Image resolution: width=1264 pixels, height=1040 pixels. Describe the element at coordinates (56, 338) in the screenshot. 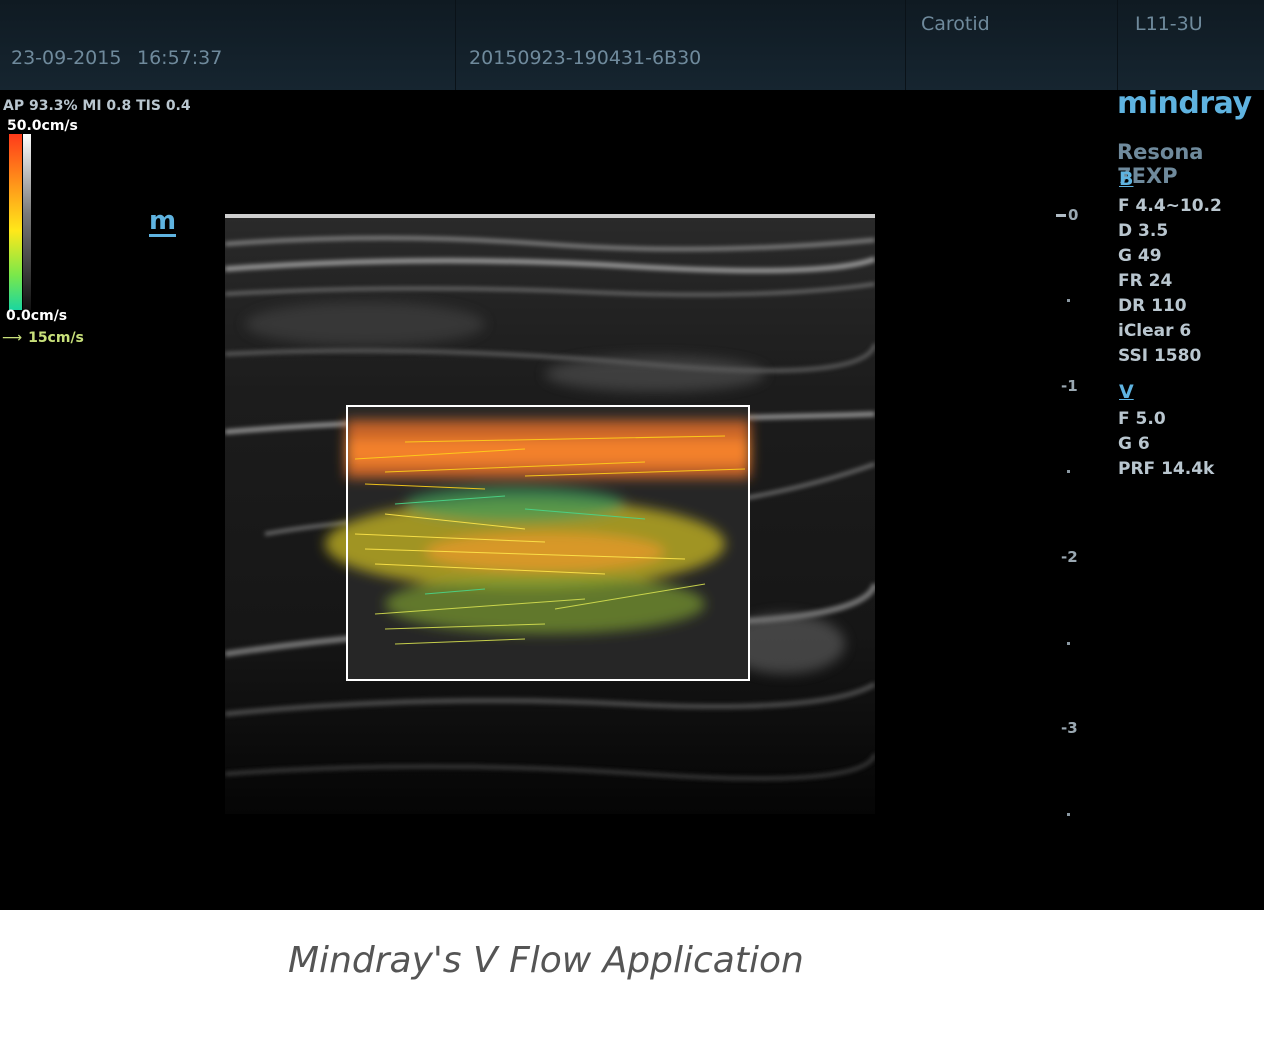

I see `reference-arrow-label: 15cm/s` at that location.